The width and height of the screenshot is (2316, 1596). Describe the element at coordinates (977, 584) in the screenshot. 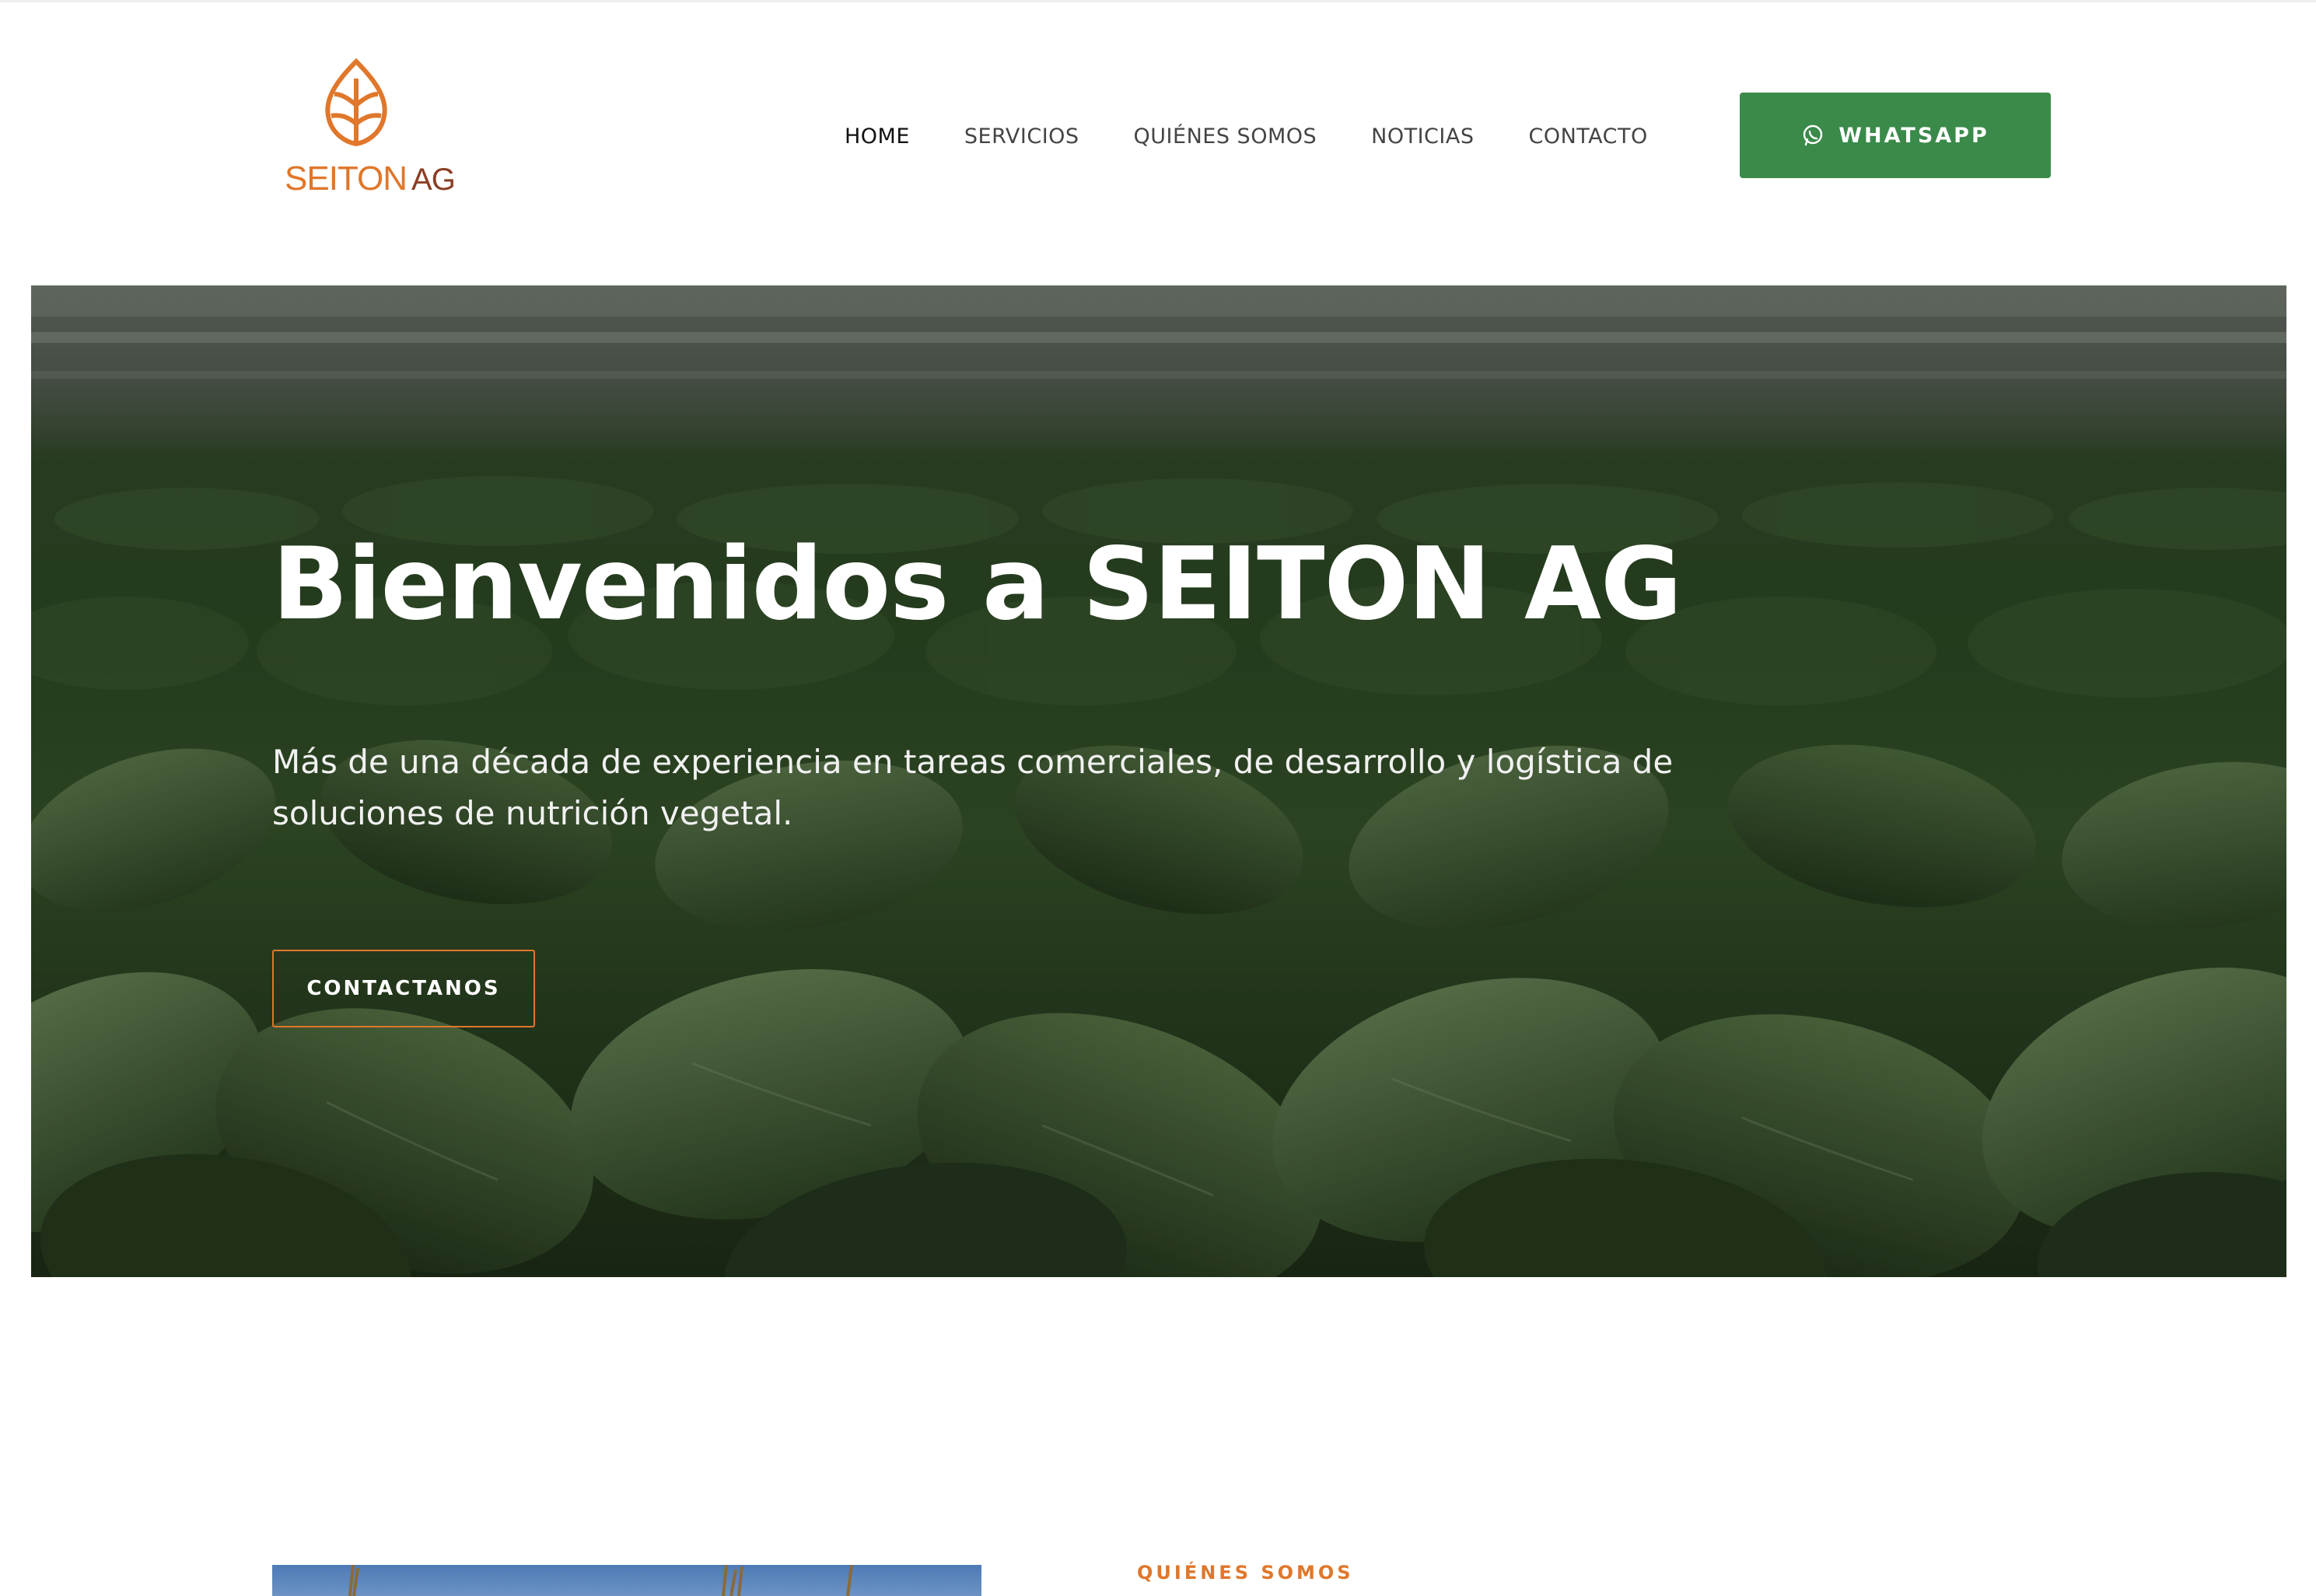

I see `hero-title: Bienvenidos a SEITON AG` at that location.